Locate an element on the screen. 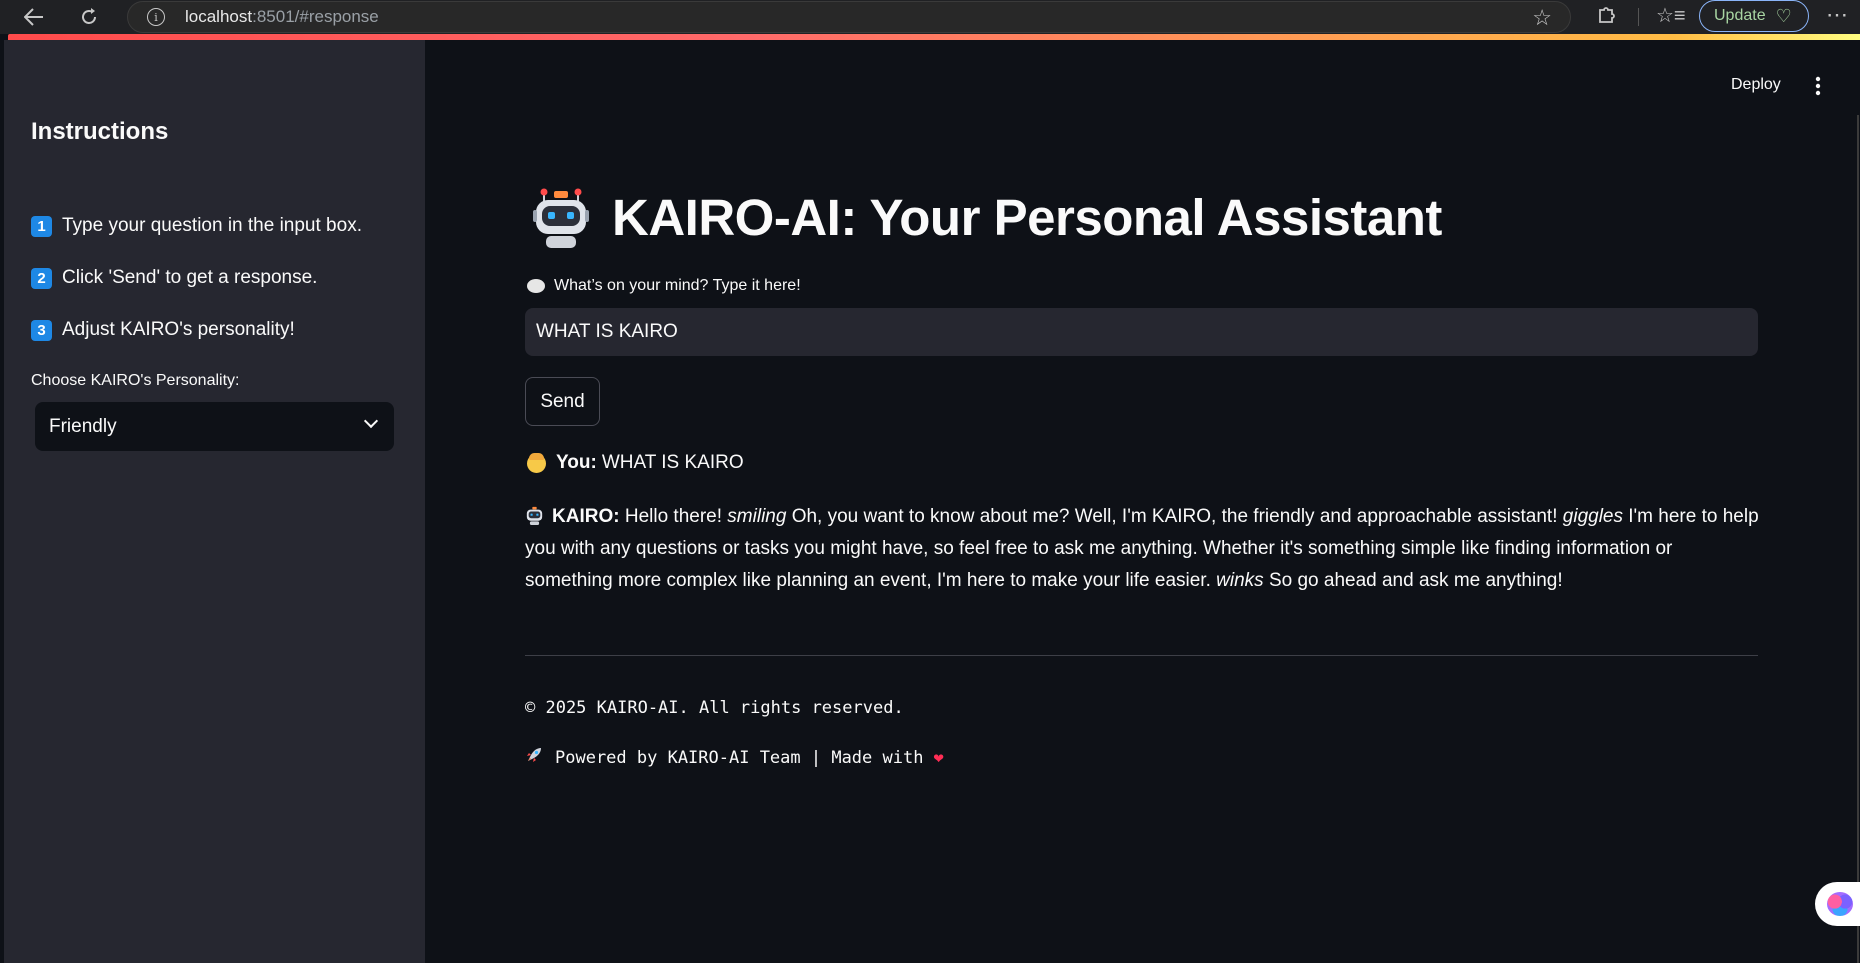 The image size is (1860, 963). address-bar: i localhost:8501/#response ☆ is located at coordinates (849, 17).